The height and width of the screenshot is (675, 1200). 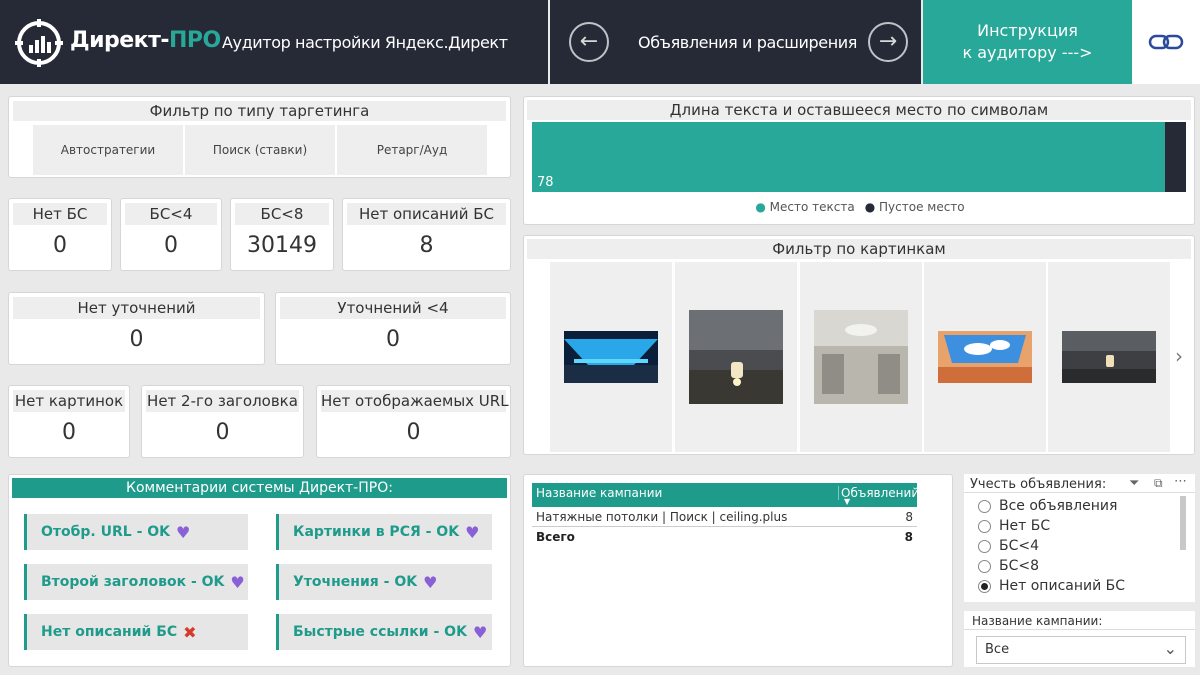 What do you see at coordinates (393, 308) in the screenshot?
I see `kpi-label: Уточнений <4` at bounding box center [393, 308].